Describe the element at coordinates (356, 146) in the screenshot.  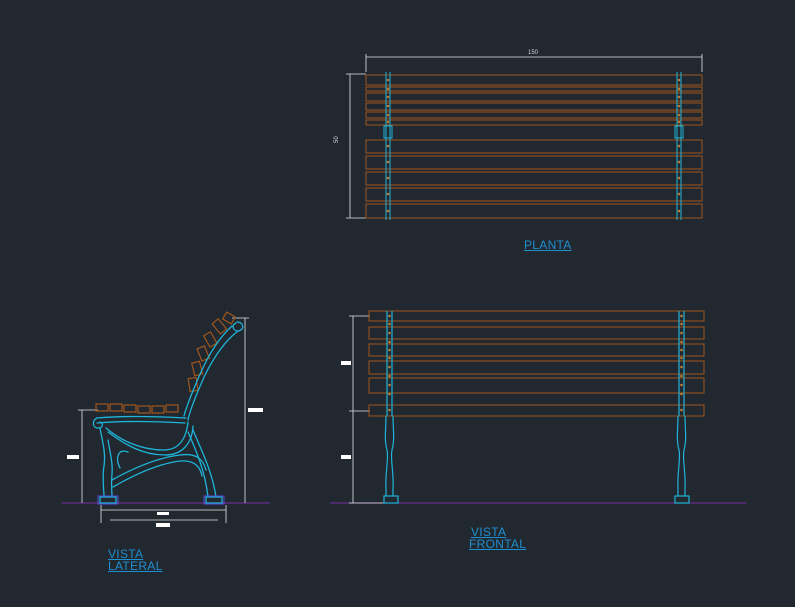
I see `plan-depth-dimension` at that location.